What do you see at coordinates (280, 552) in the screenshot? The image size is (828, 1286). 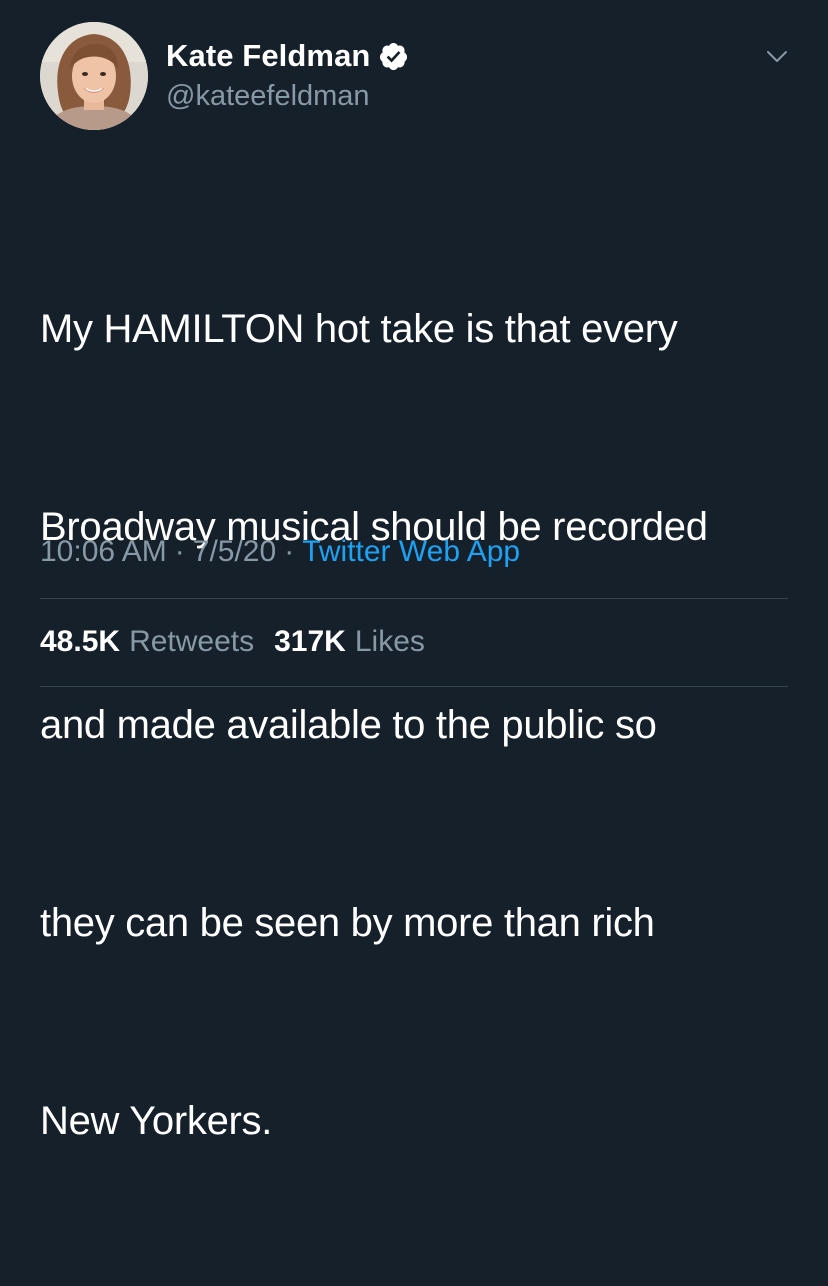 I see `tweet-metadata: 10:06 AM · 7/5/20 · Twitter Web App` at bounding box center [280, 552].